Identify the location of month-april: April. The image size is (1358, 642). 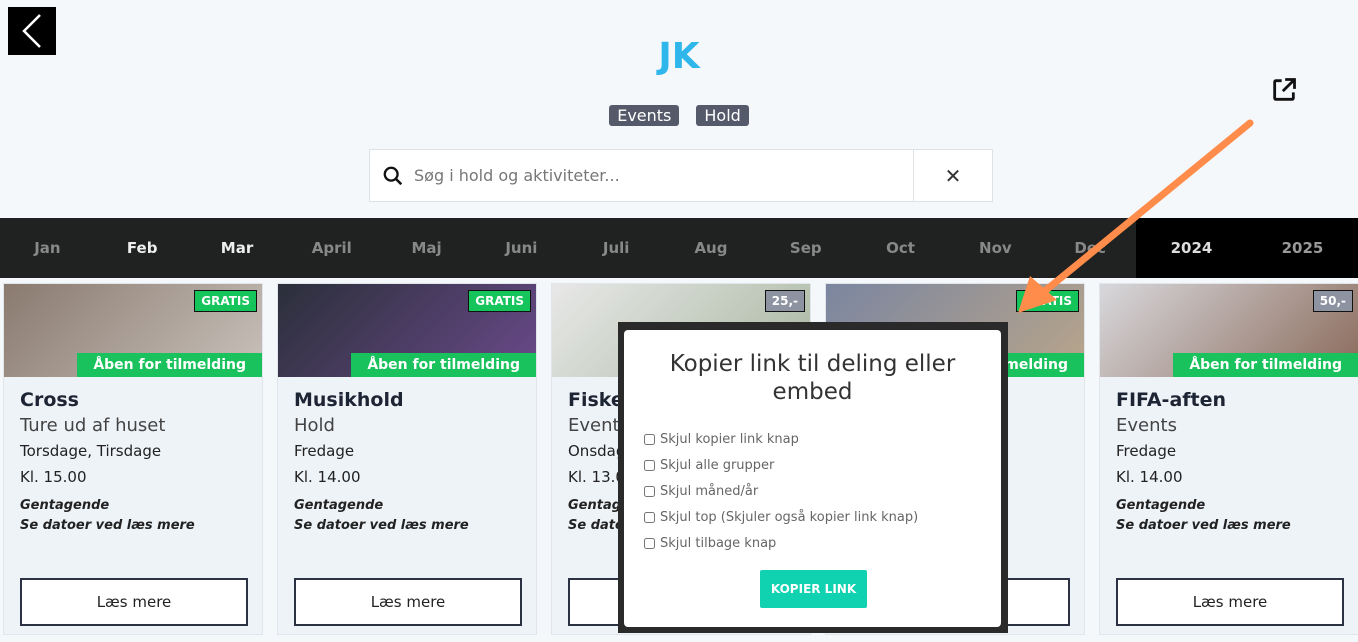
(331, 248).